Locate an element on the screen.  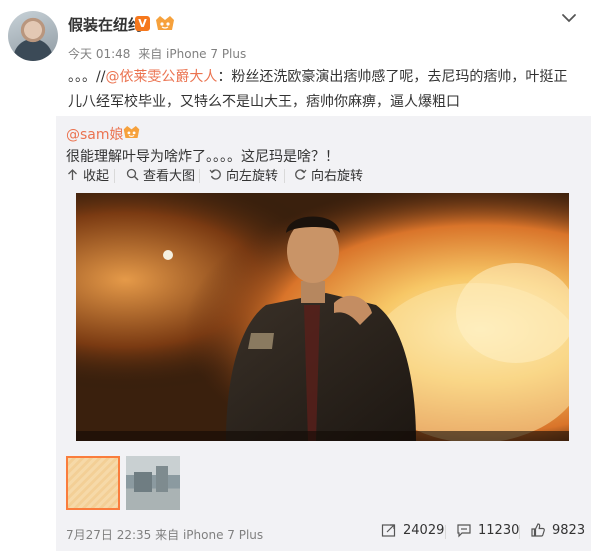
like-count: 9823 is located at coordinates (569, 530).